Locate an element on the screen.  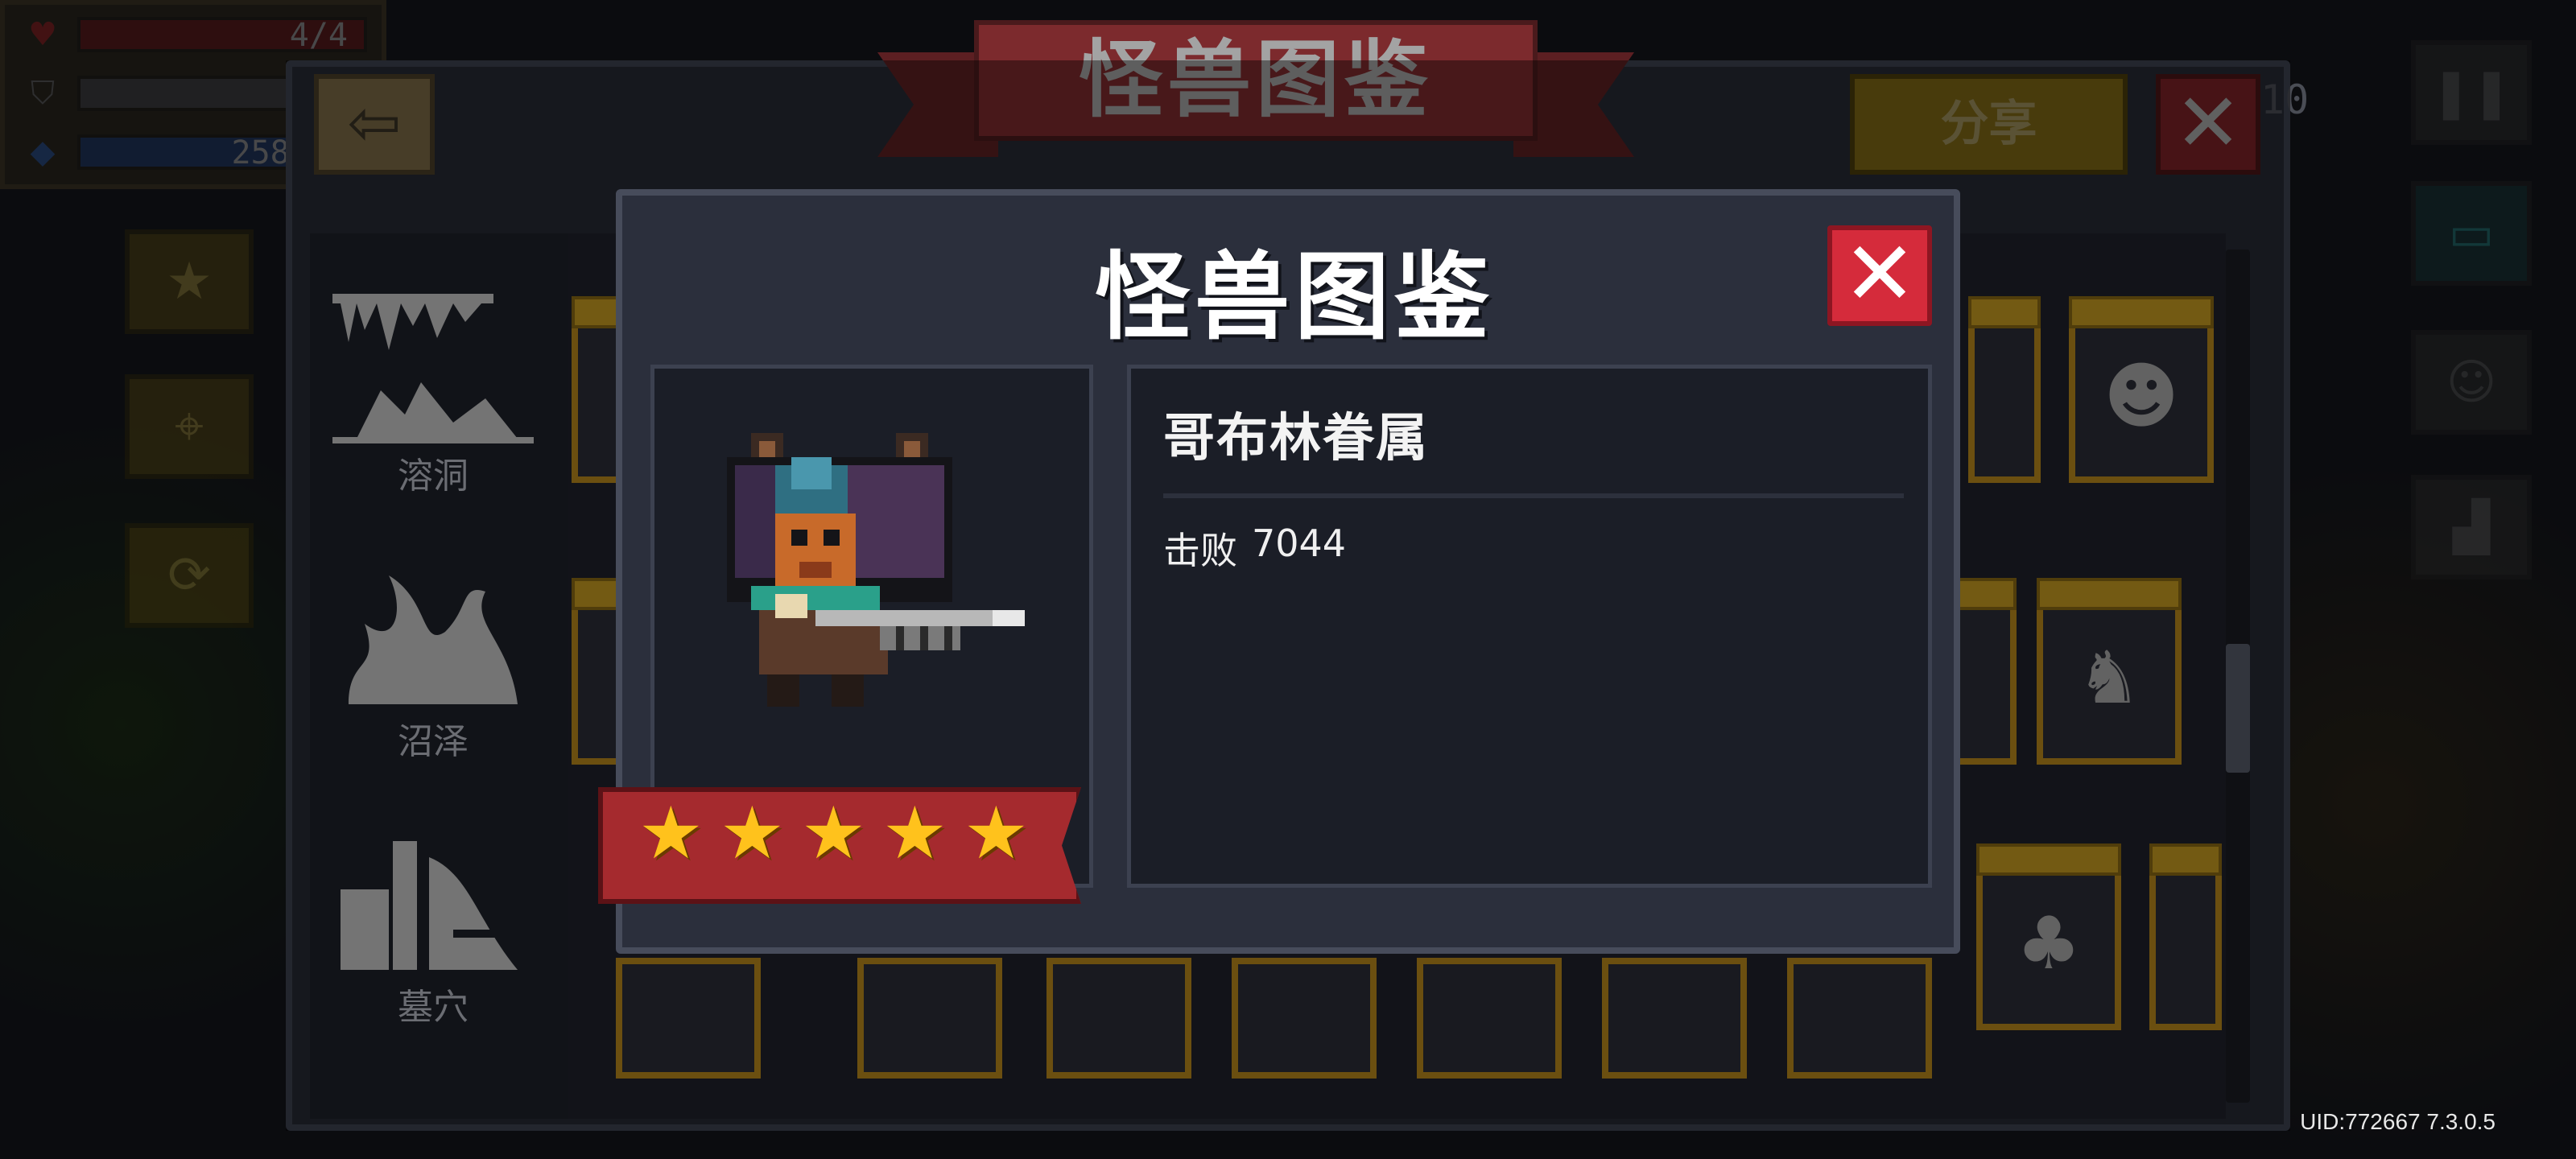
scrollbar-thumb is located at coordinates (2238, 708).